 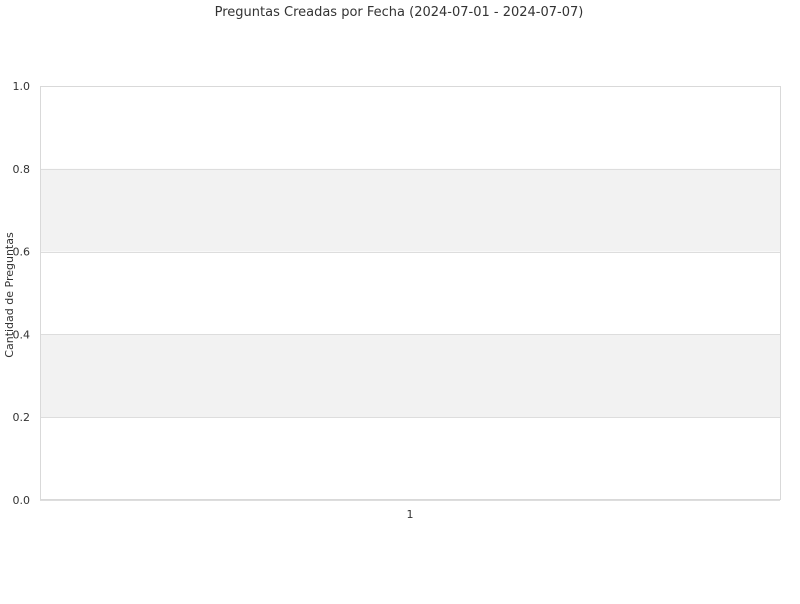 I want to click on y-tick-label: 0.8, so click(x=22, y=169).